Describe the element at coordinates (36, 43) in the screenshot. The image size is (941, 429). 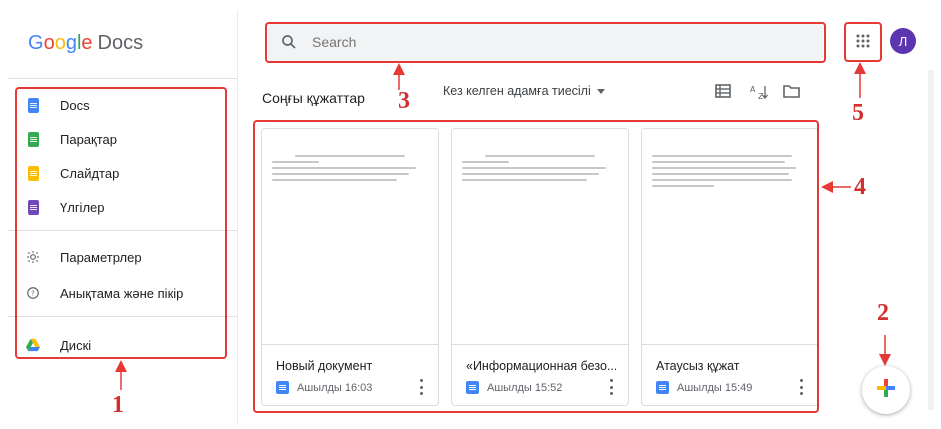
I see `logo-letter: G` at that location.